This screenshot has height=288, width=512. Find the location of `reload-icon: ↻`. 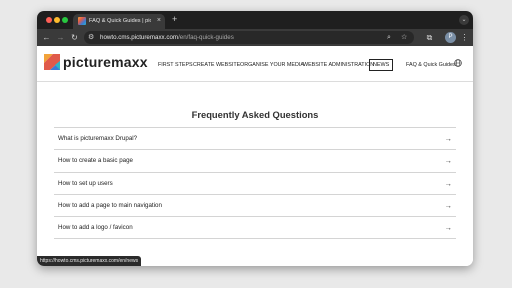

reload-icon: ↻ is located at coordinates (74, 37).